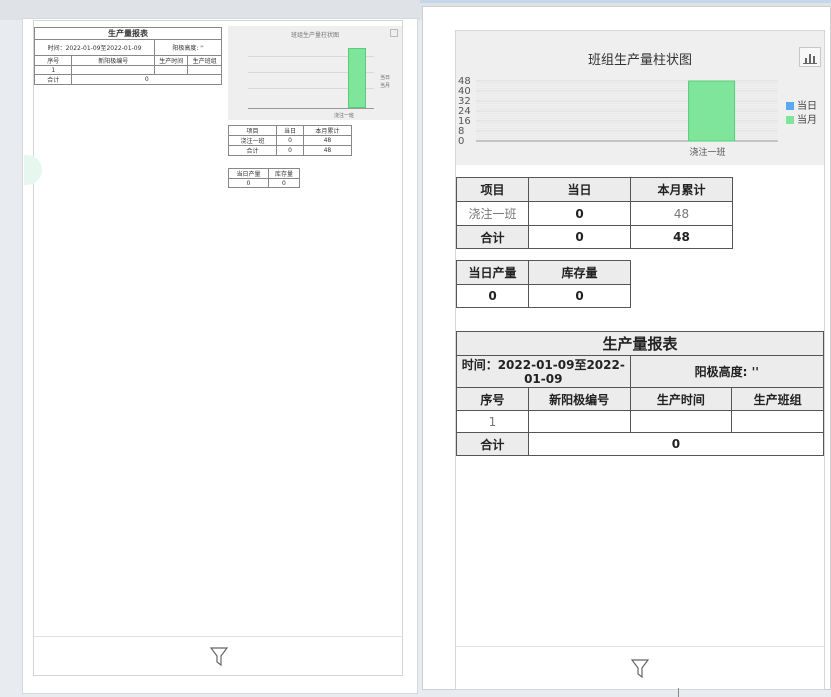 This screenshot has height=697, width=831. I want to click on mini-bar-chart-icon, so click(394, 33).